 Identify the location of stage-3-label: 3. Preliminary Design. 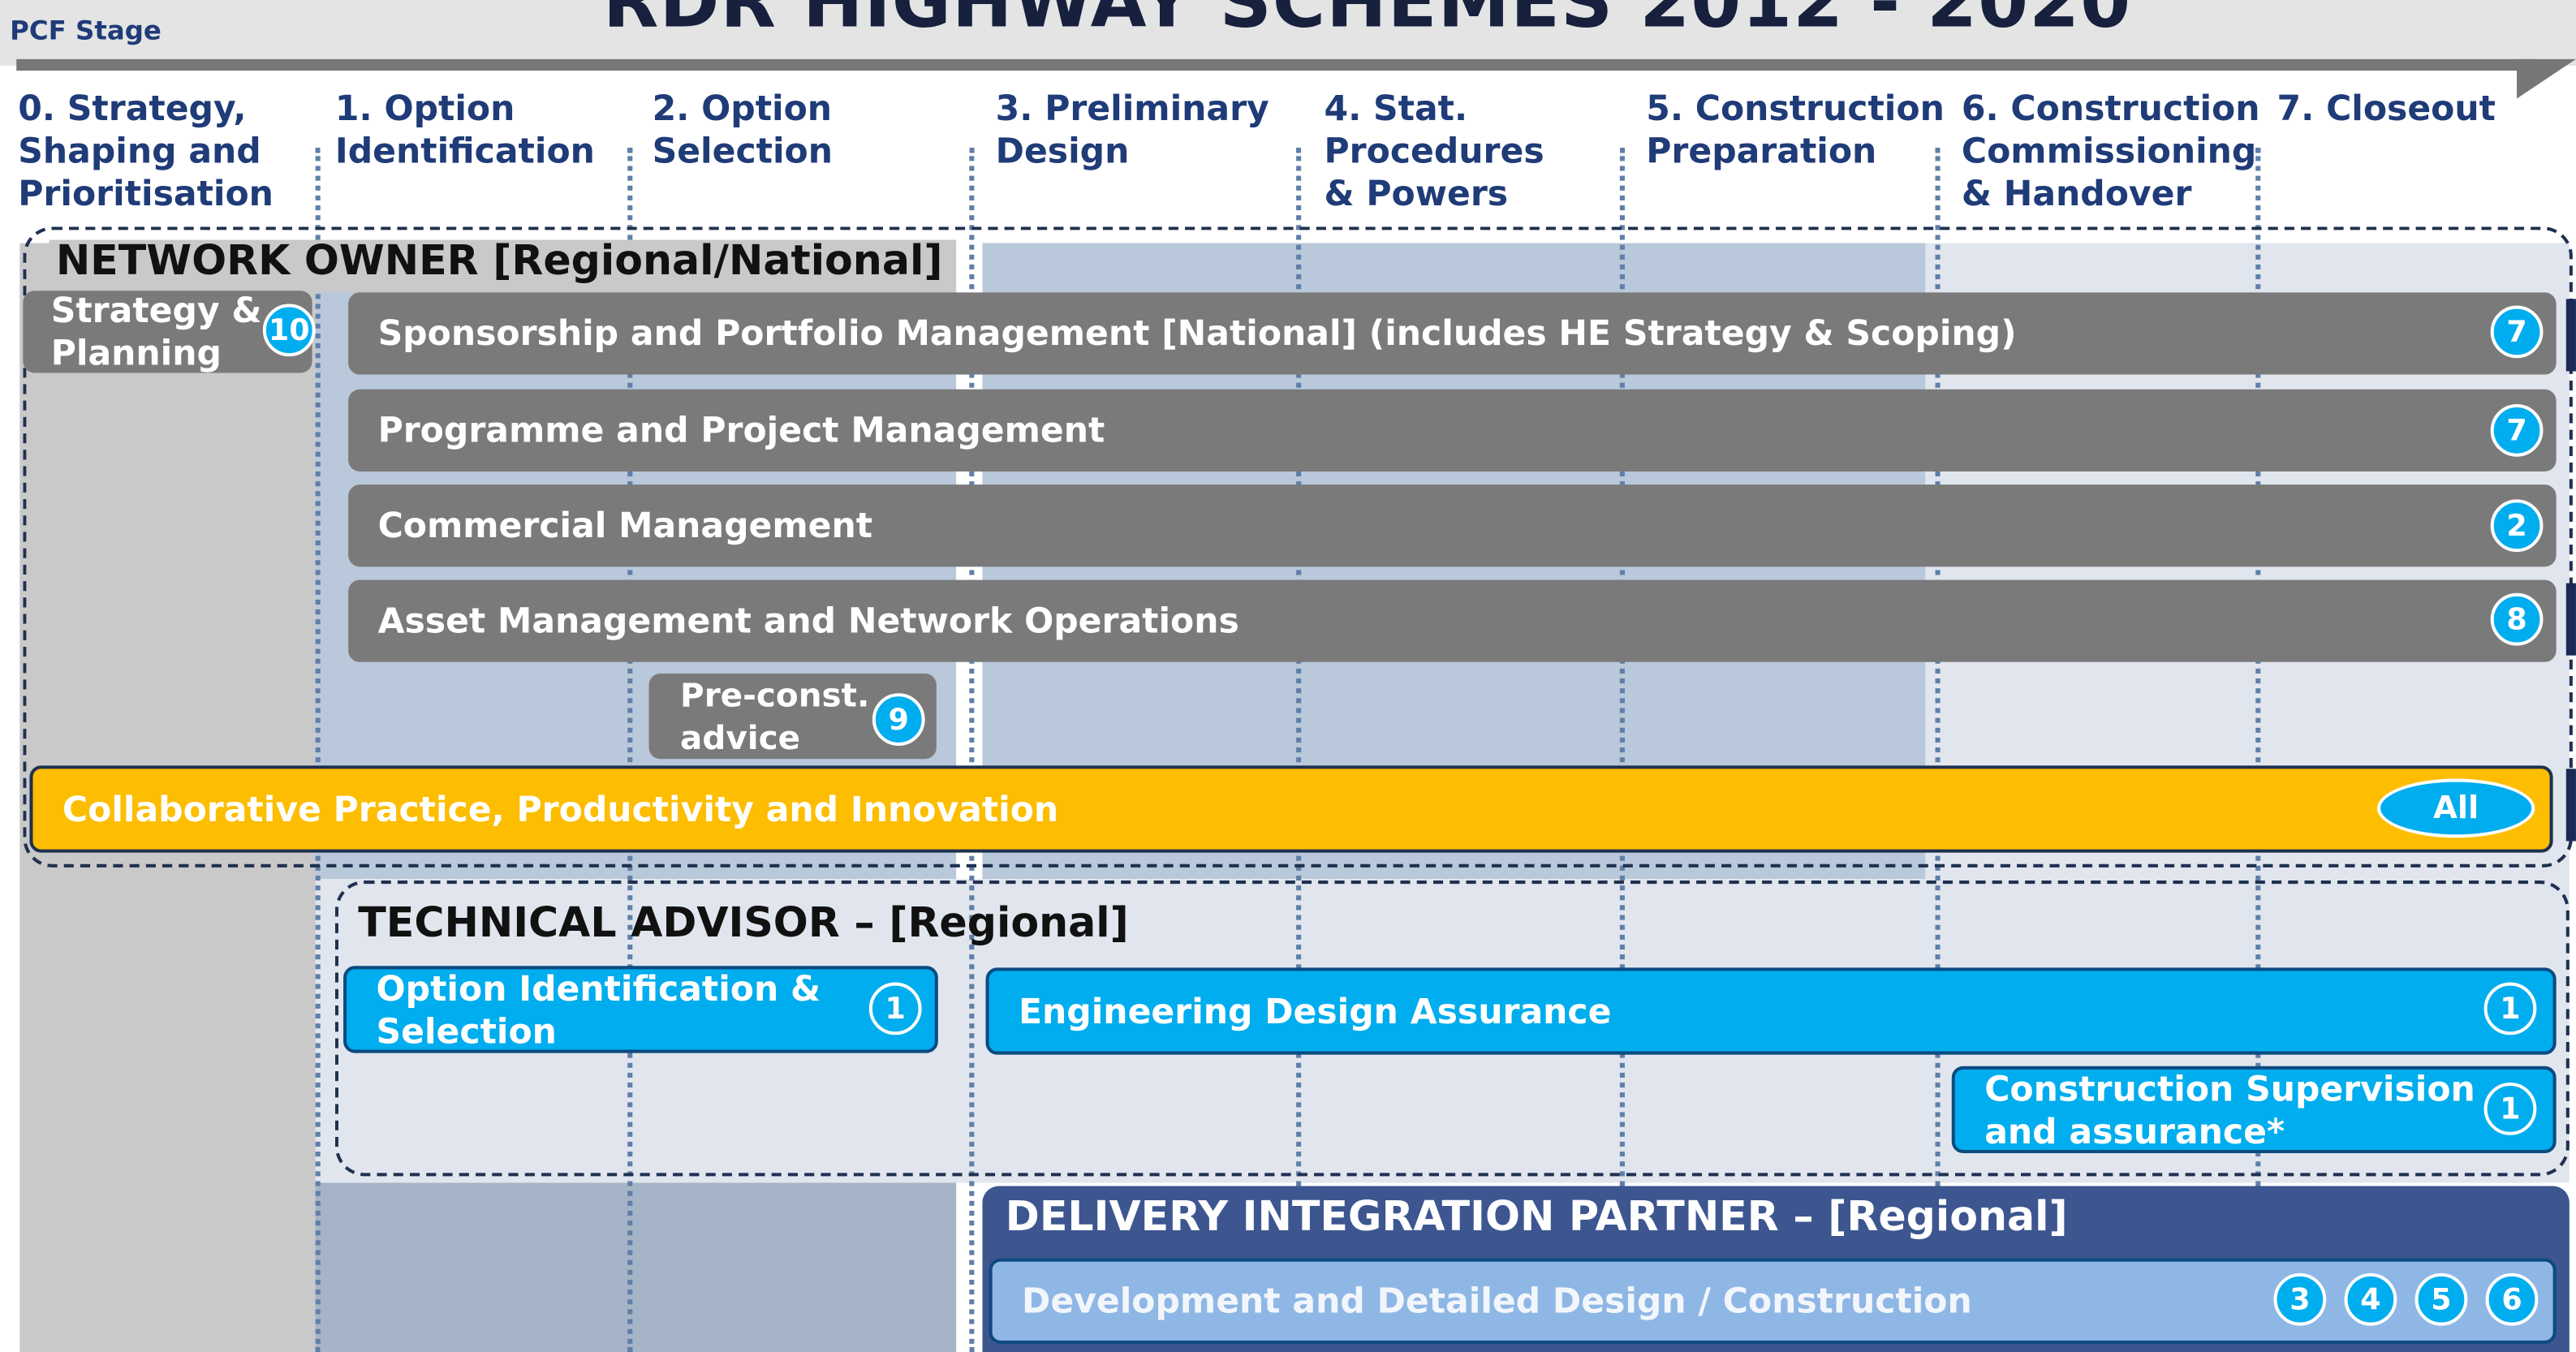
(1132, 129).